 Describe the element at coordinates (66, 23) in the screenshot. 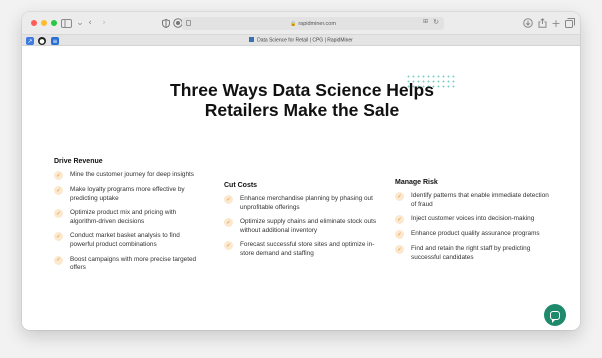

I see `sidebar-icon` at that location.